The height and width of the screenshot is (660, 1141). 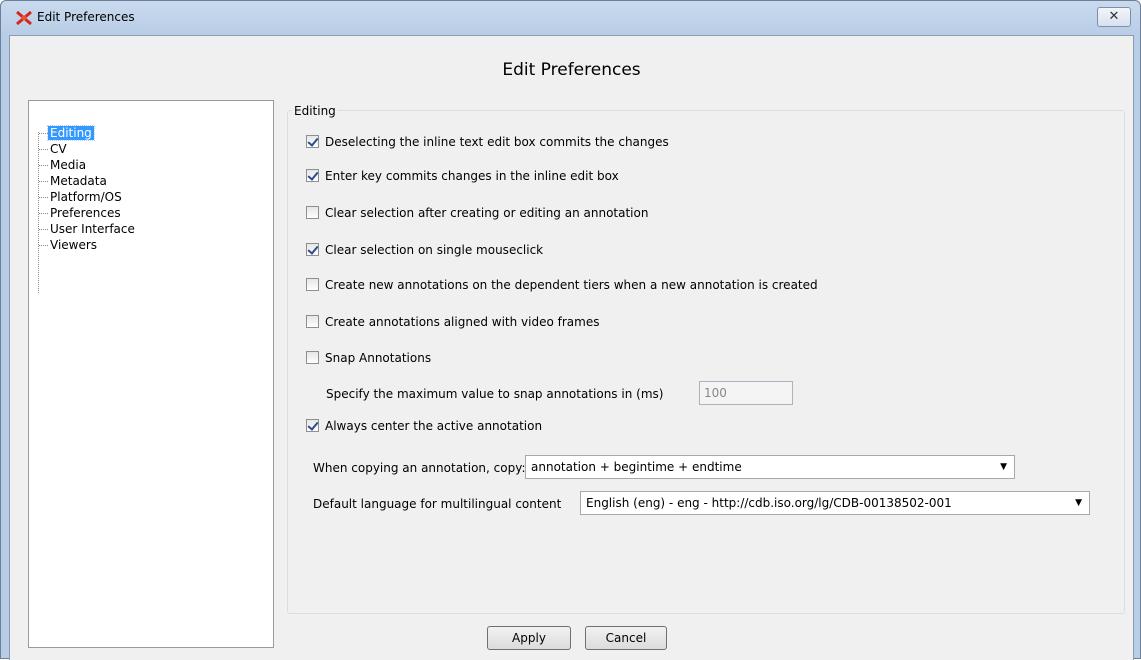 I want to click on option-clear-on-click: Clear selection on single mouseclick, so click(x=424, y=250).